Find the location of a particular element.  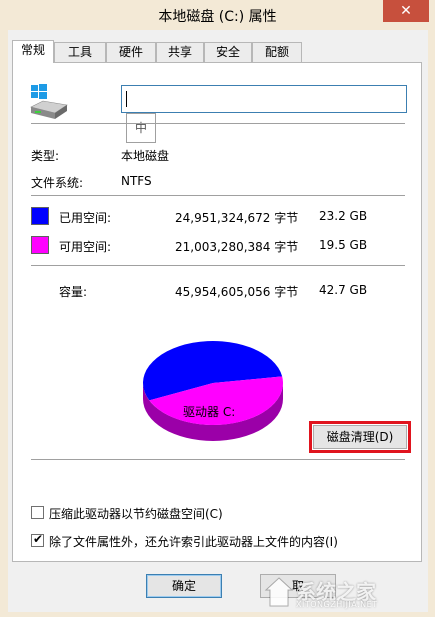

free-space-size: 19.5 GB is located at coordinates (343, 245).